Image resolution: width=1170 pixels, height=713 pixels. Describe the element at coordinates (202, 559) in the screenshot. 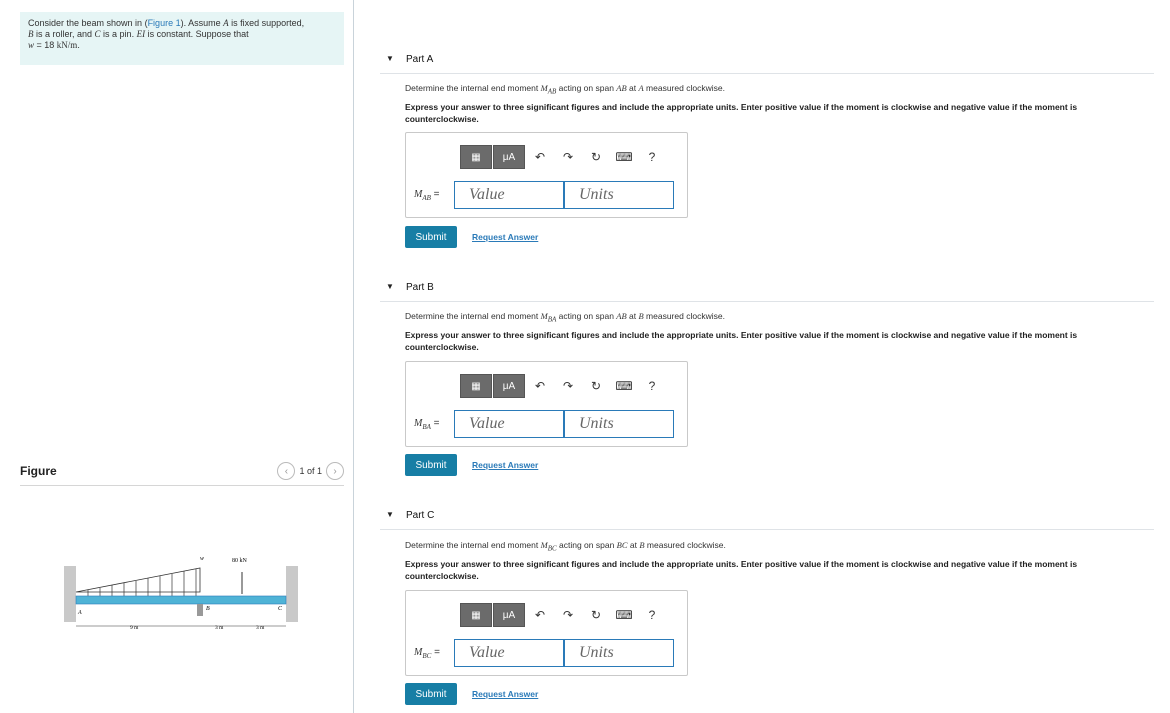

I see `load-w-label: w` at that location.